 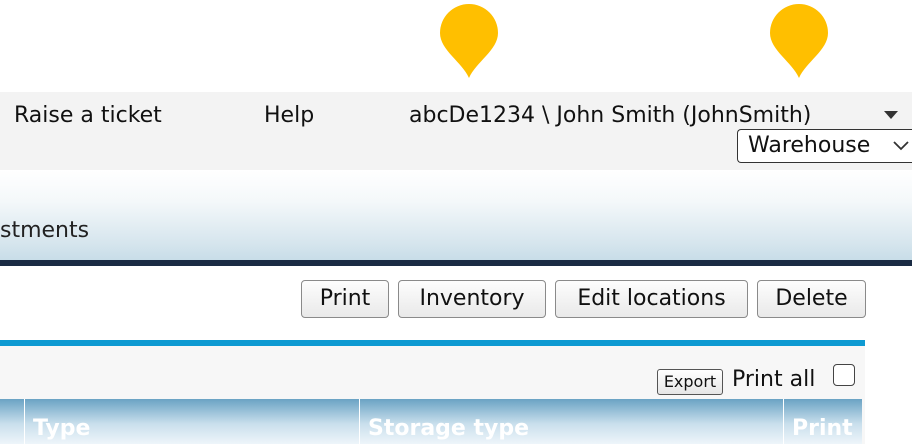 What do you see at coordinates (811, 299) in the screenshot?
I see `delete-button: Delete` at bounding box center [811, 299].